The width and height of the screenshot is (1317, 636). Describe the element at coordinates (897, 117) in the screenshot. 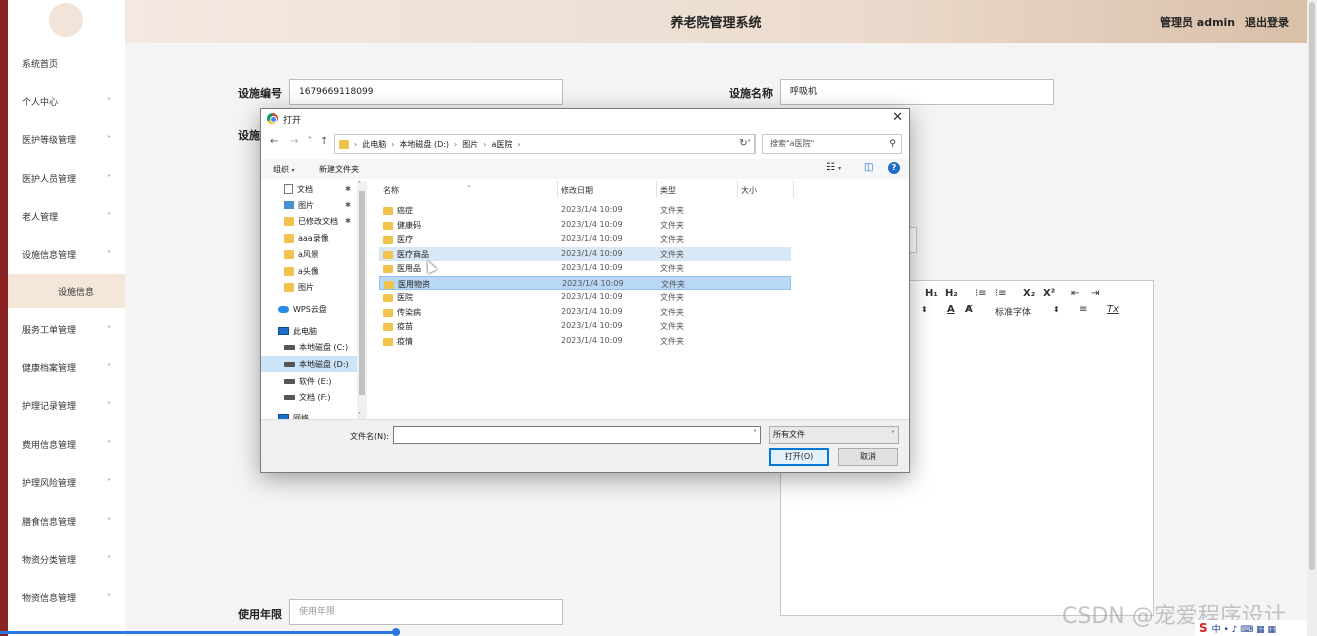

I see `close-icon: ✕` at that location.